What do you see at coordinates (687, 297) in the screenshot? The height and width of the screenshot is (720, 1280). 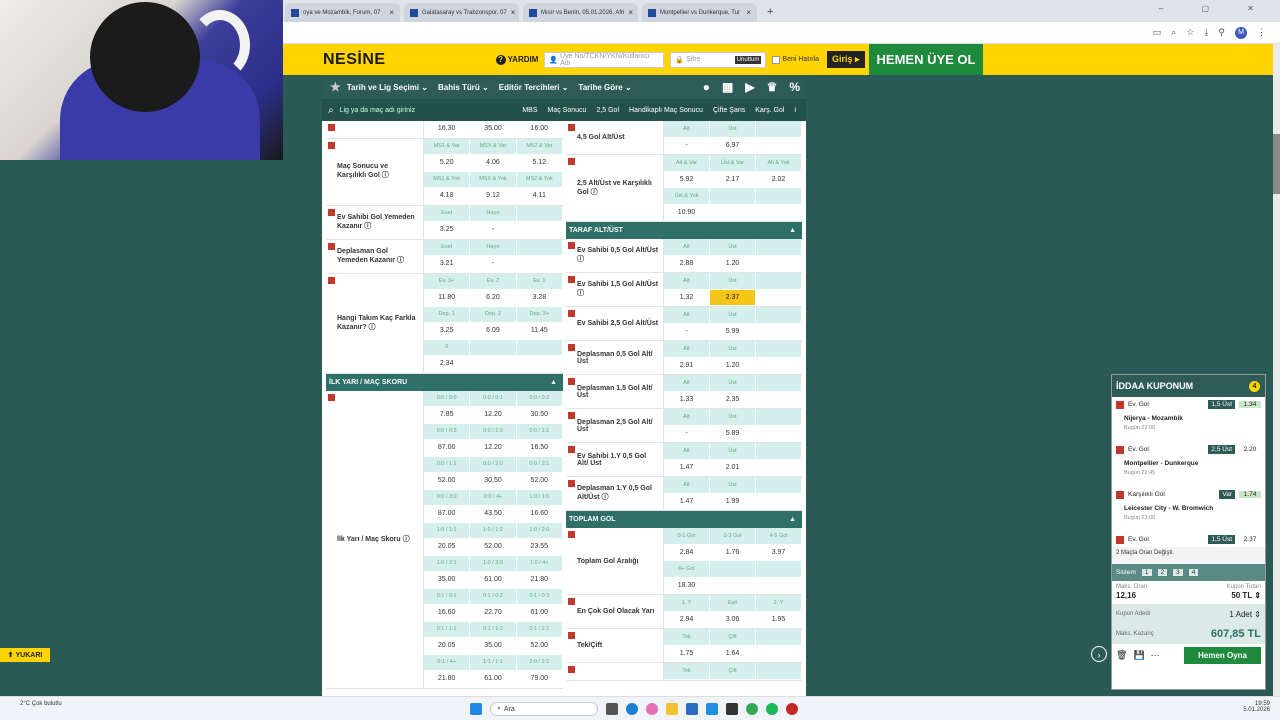 I see `odd-button: 1.32` at bounding box center [687, 297].